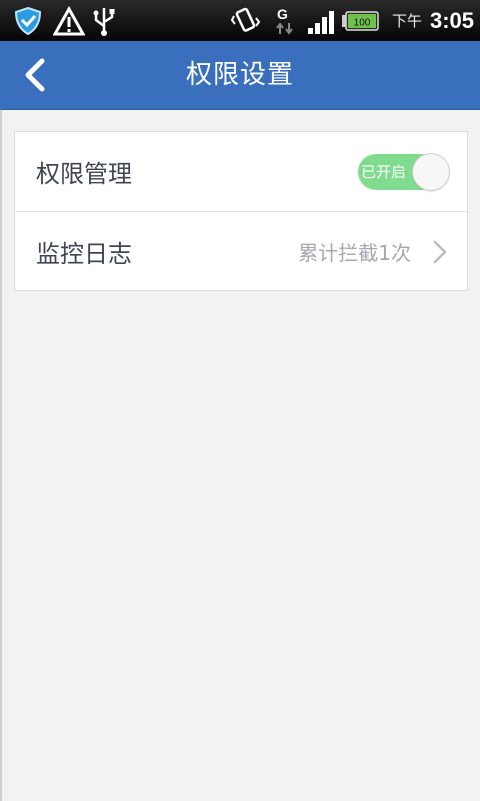  I want to click on monitor-log-row: 监控日志 累计拦截1次, so click(241, 251).